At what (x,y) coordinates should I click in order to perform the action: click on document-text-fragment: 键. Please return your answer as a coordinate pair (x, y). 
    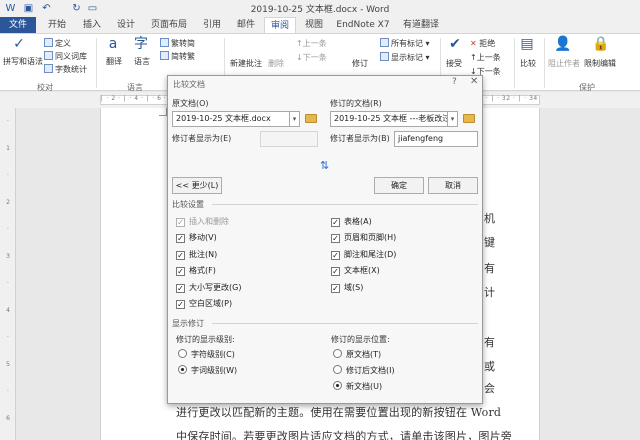
    Looking at the image, I should click on (489, 242).